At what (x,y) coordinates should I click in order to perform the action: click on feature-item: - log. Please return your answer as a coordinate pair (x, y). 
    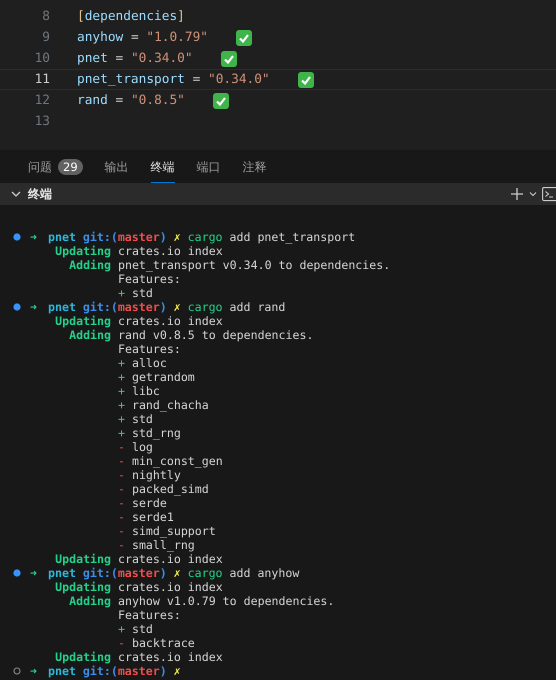
    Looking at the image, I should click on (135, 447).